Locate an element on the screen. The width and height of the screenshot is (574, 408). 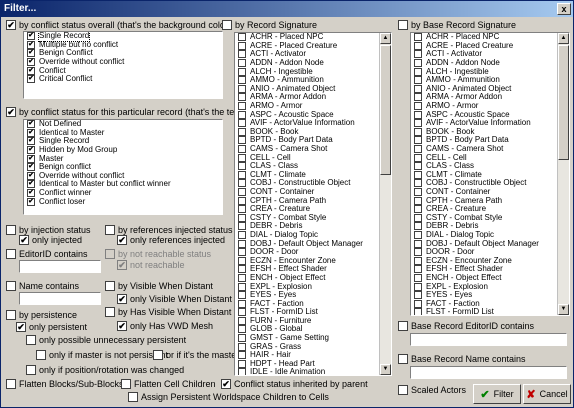
scroll-up-icon: ▲ is located at coordinates (563, 38).